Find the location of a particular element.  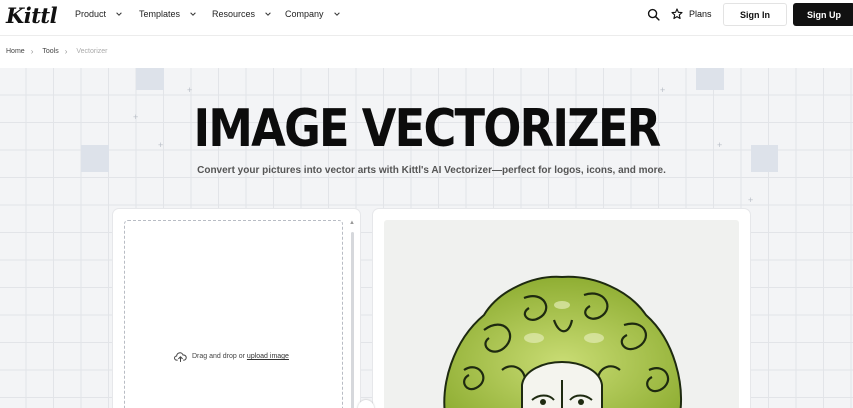

upload-dropzone is located at coordinates (233, 314).